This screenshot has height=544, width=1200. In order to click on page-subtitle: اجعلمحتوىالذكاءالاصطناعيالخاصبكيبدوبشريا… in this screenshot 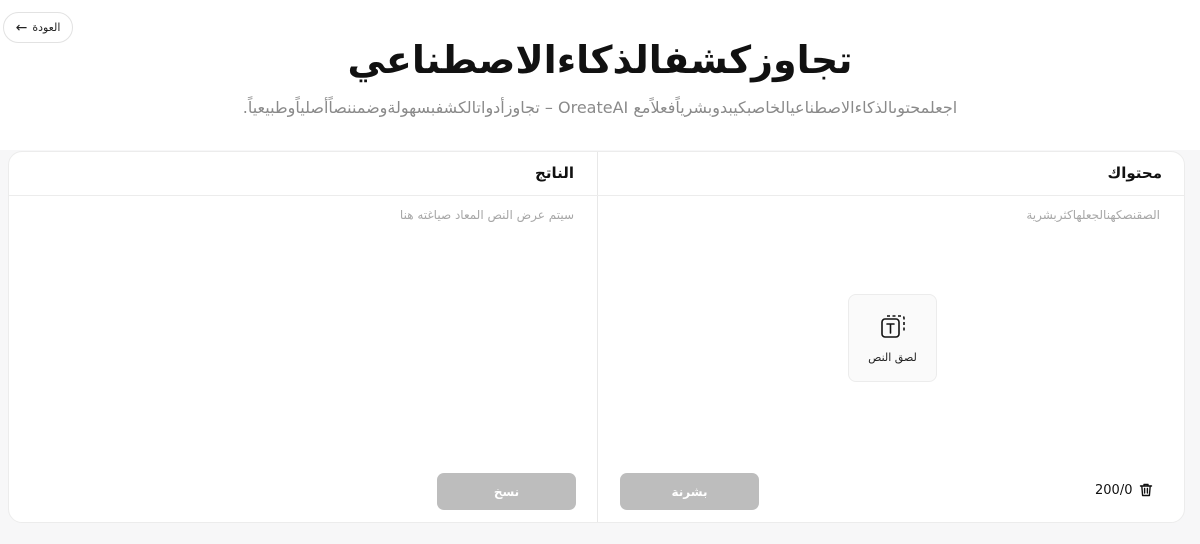, I will do `click(600, 107)`.